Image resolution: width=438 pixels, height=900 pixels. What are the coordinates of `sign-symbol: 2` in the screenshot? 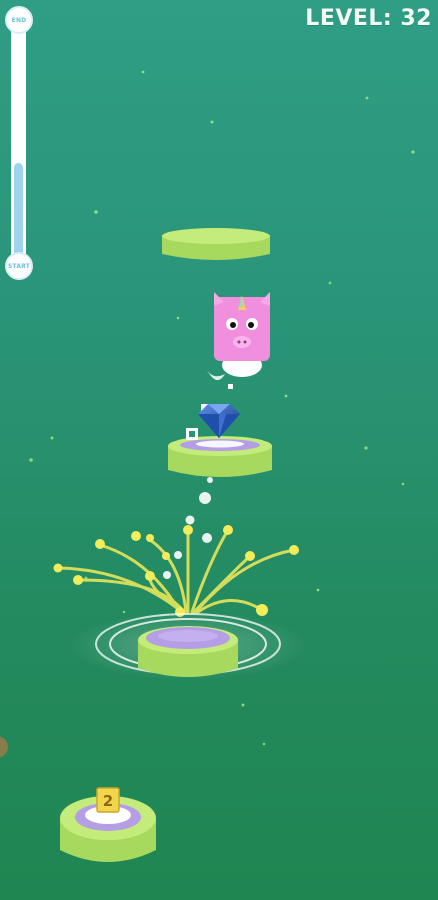 It's located at (108, 801).